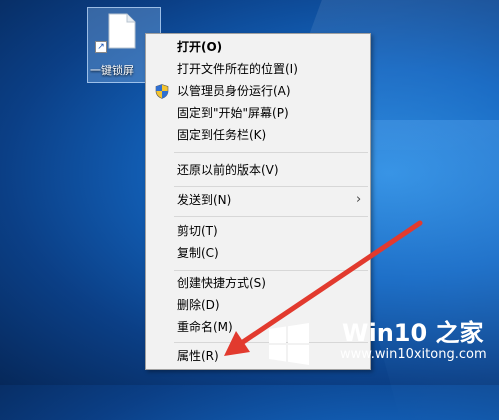 The width and height of the screenshot is (499, 420). I want to click on watermark-url: www.win10xitong.com, so click(413, 354).